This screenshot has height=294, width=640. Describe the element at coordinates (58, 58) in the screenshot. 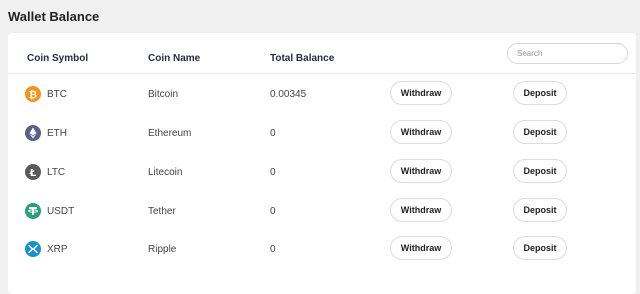

I see `column-header-coin-symbol: Coin Symbol` at that location.